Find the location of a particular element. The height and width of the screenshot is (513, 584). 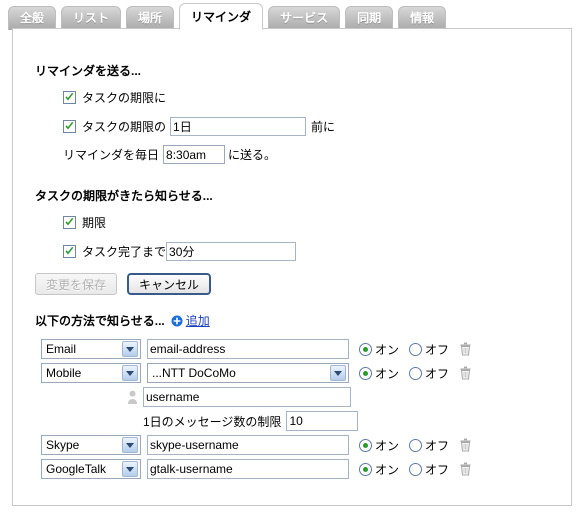

method-type-select-skype: Skype is located at coordinates (91, 445).